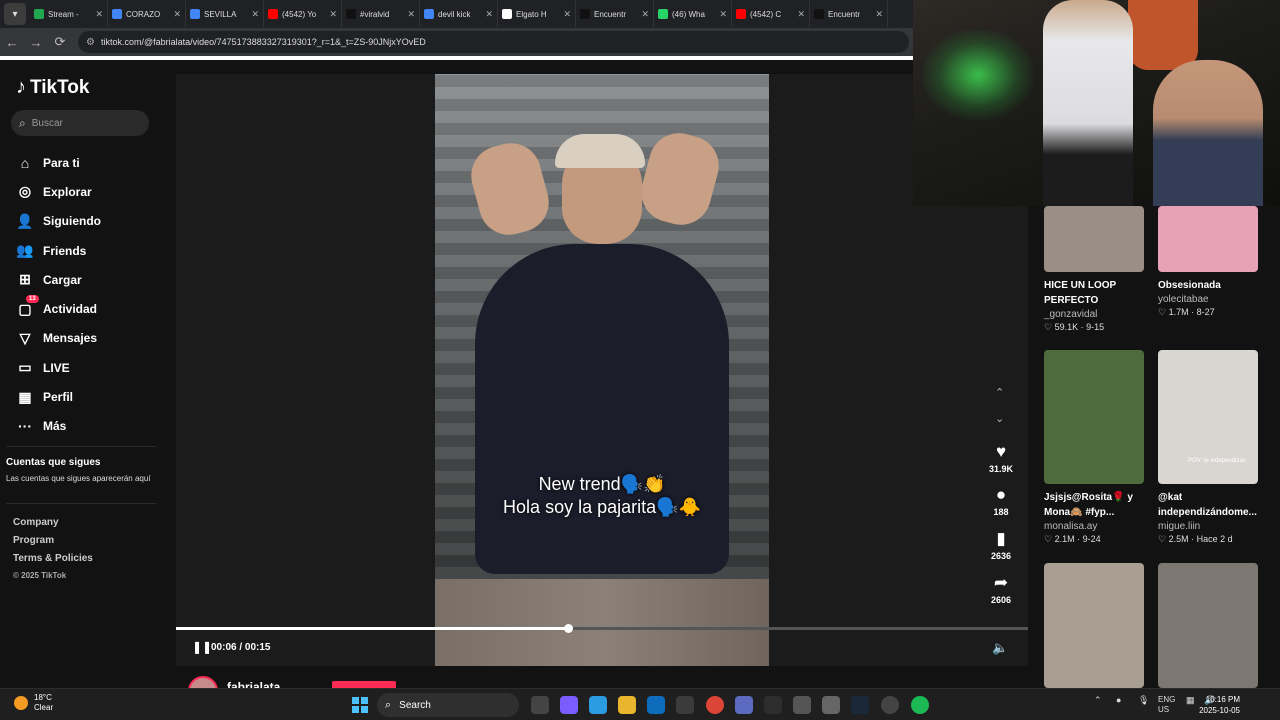 Image resolution: width=1280 pixels, height=720 pixels. What do you see at coordinates (656, 705) in the screenshot?
I see `outlook-icon` at bounding box center [656, 705].